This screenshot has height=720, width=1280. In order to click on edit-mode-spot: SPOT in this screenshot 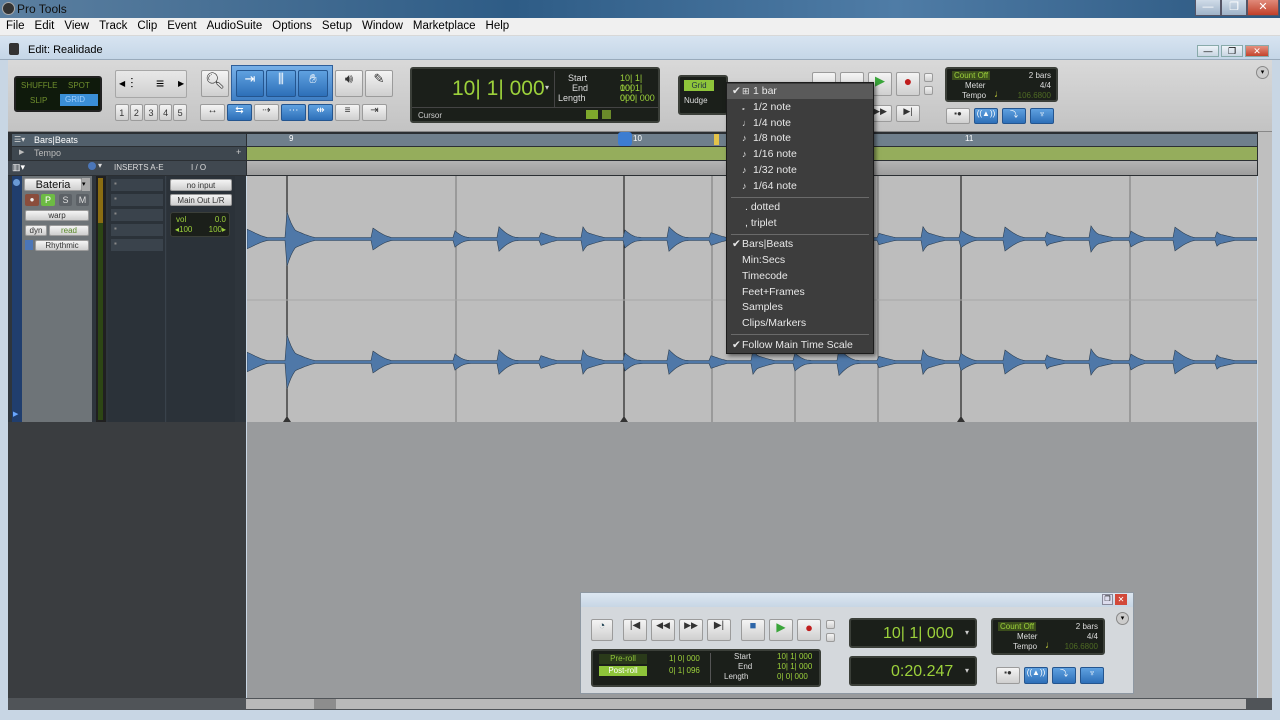, I will do `click(79, 85)`.